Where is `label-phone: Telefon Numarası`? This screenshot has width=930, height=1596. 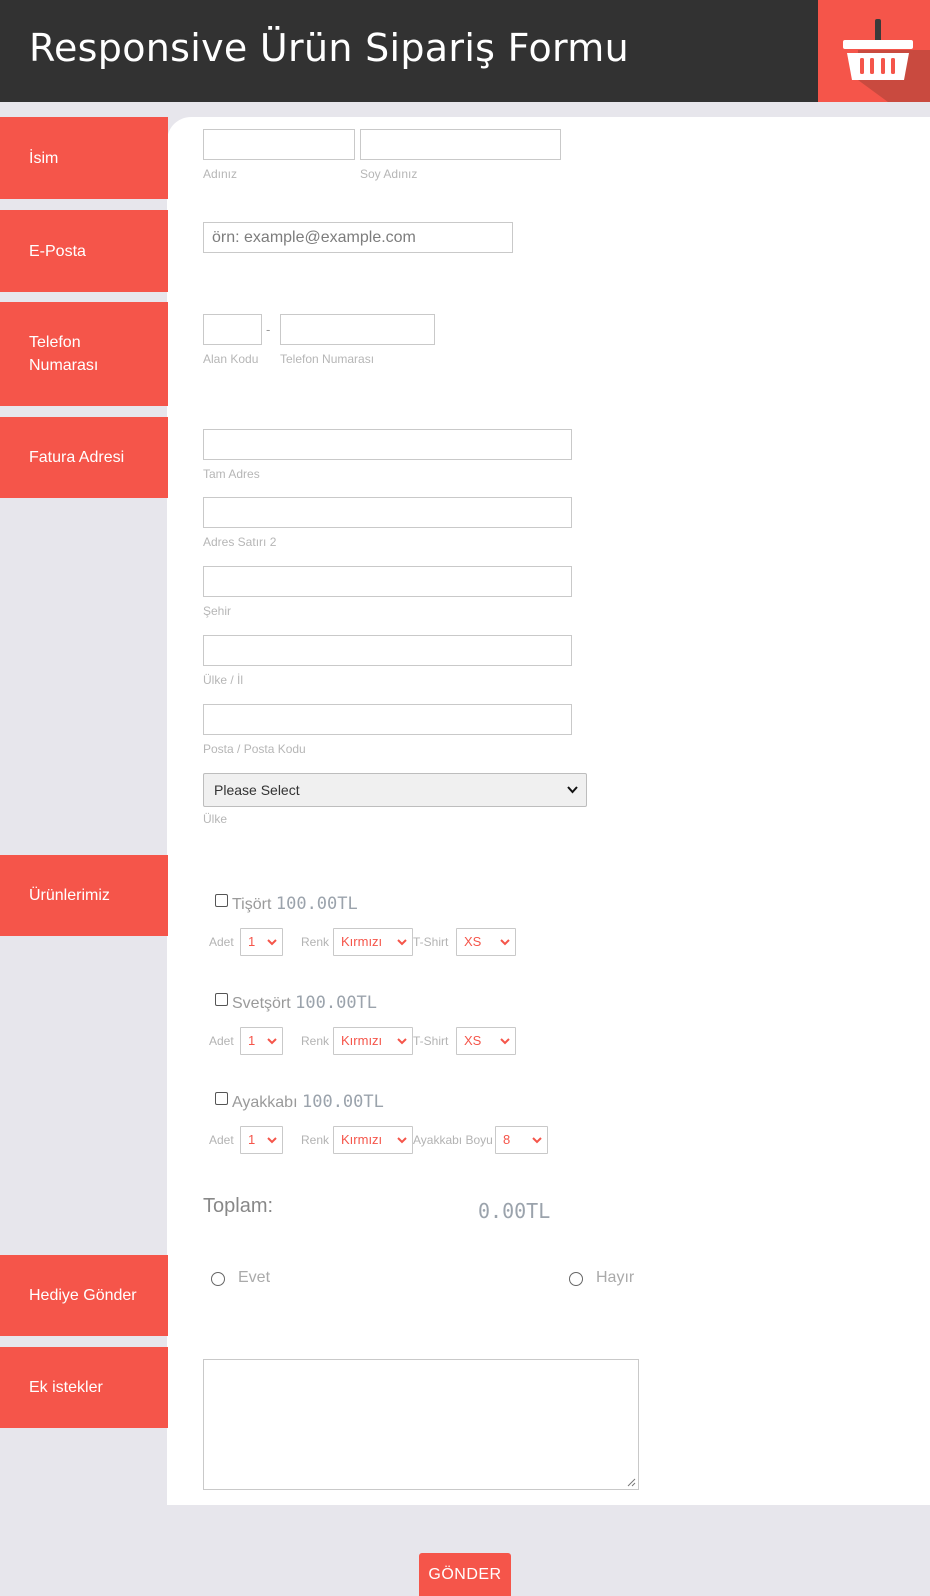 label-phone: Telefon Numarası is located at coordinates (84, 354).